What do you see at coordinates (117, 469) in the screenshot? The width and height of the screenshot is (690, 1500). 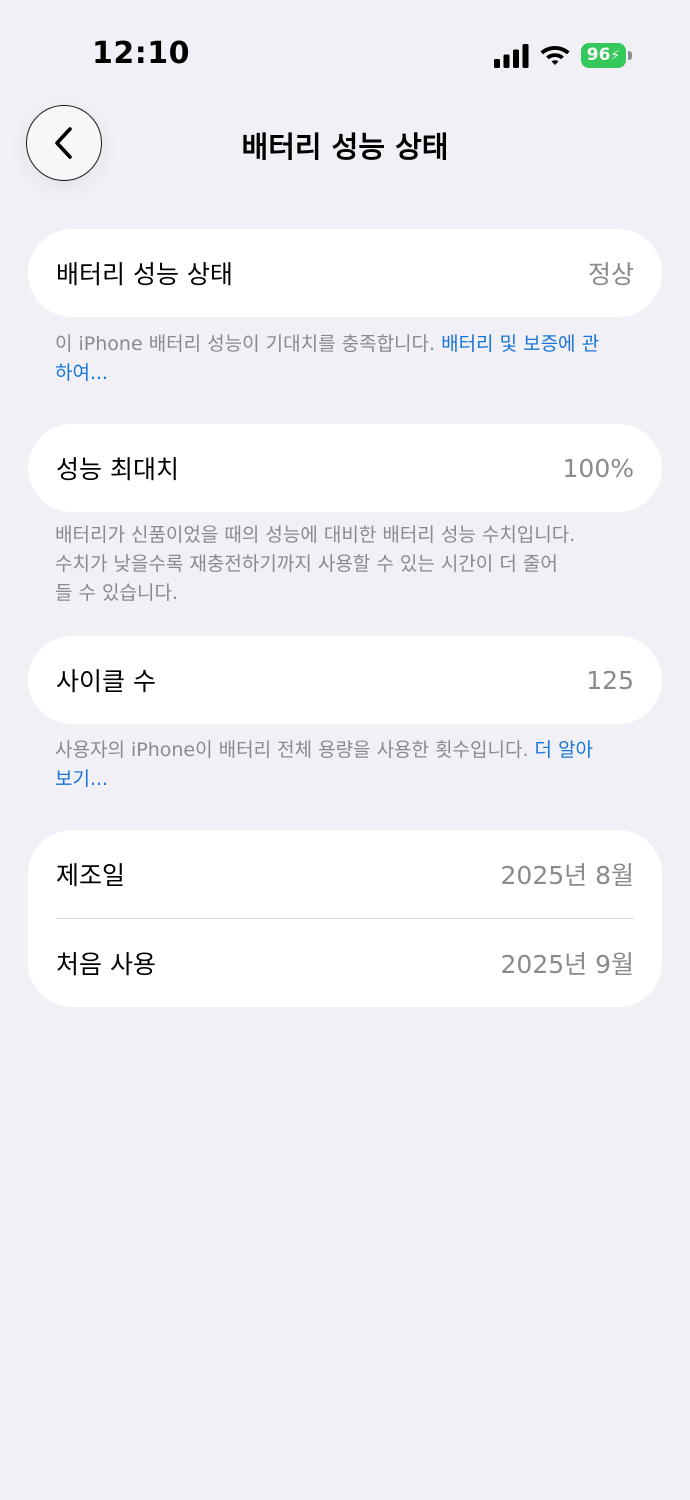 I see `max-capacity-label: 성능 최대치` at bounding box center [117, 469].